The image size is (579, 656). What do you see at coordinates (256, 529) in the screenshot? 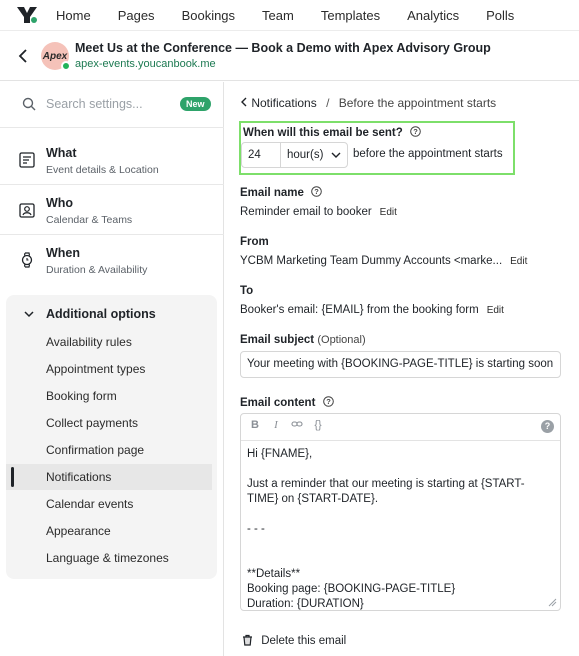
I see `editor-line: - - -` at bounding box center [256, 529].